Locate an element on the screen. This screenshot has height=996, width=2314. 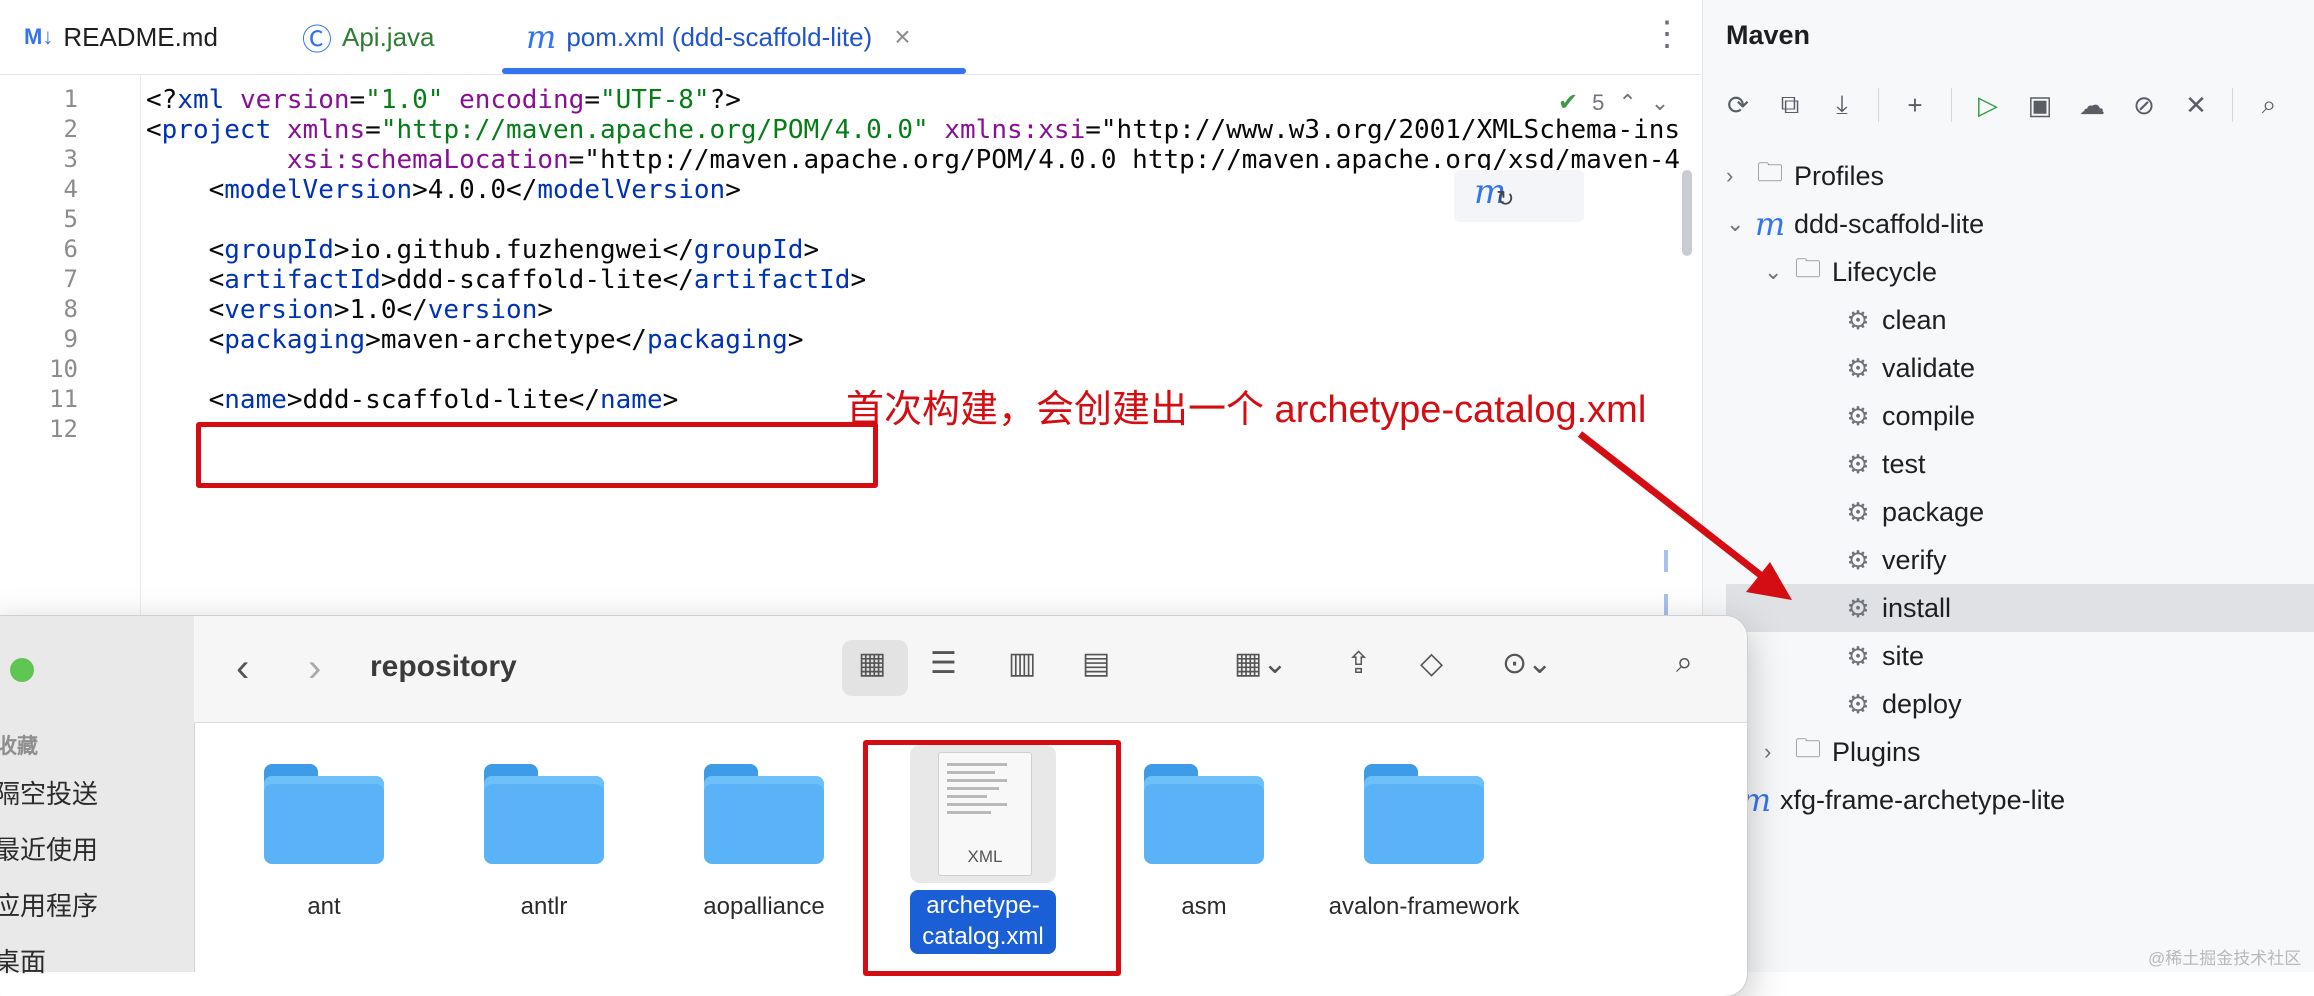
tree-project-ddd-scaffold-lite: ⌄ m ddd-scaffold-lite is located at coordinates (1855, 224).